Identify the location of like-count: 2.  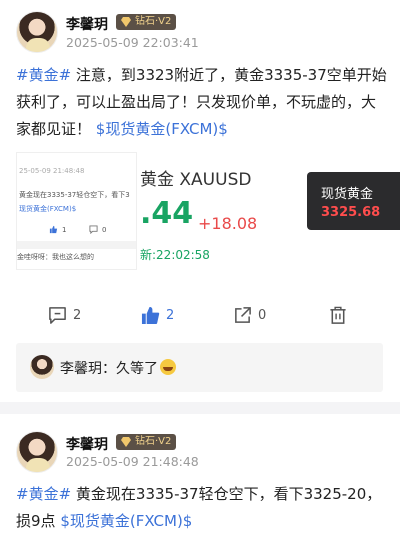
(170, 315).